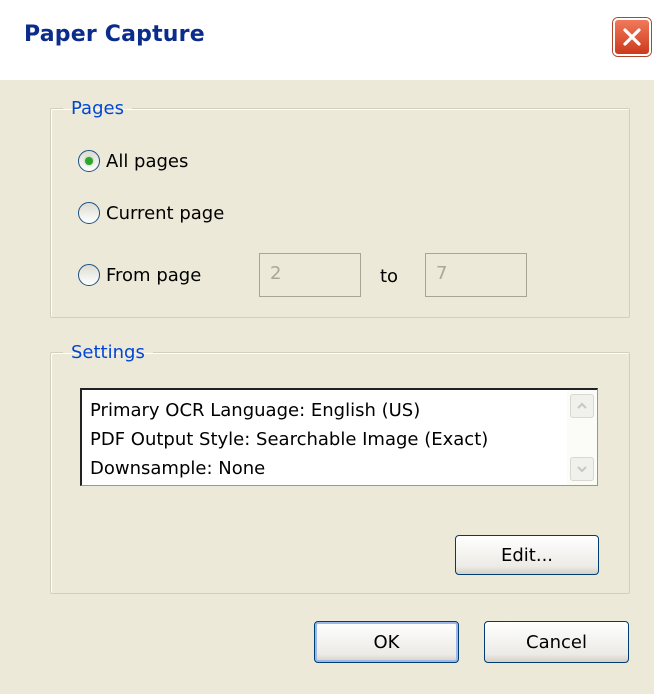  What do you see at coordinates (556, 642) in the screenshot?
I see `cancel-button: Cancel` at bounding box center [556, 642].